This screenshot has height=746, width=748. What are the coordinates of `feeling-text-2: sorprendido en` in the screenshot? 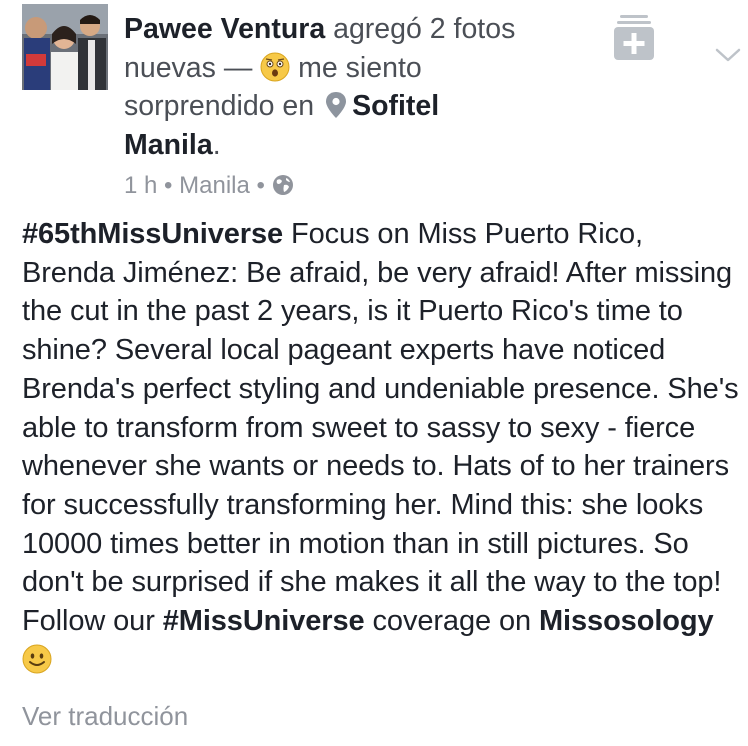 It's located at (219, 106).